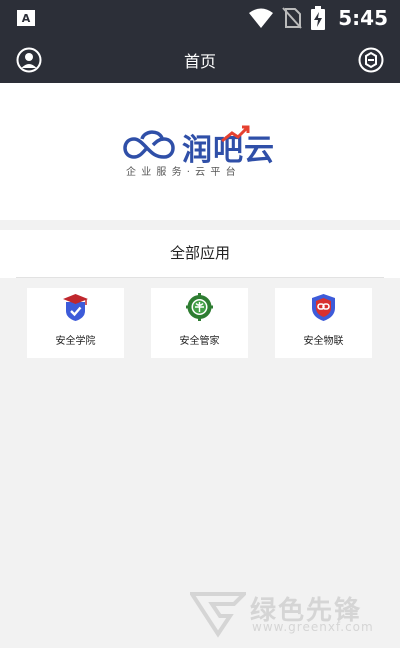 The width and height of the screenshot is (400, 648). I want to click on gear-globe-icon, so click(199, 307).